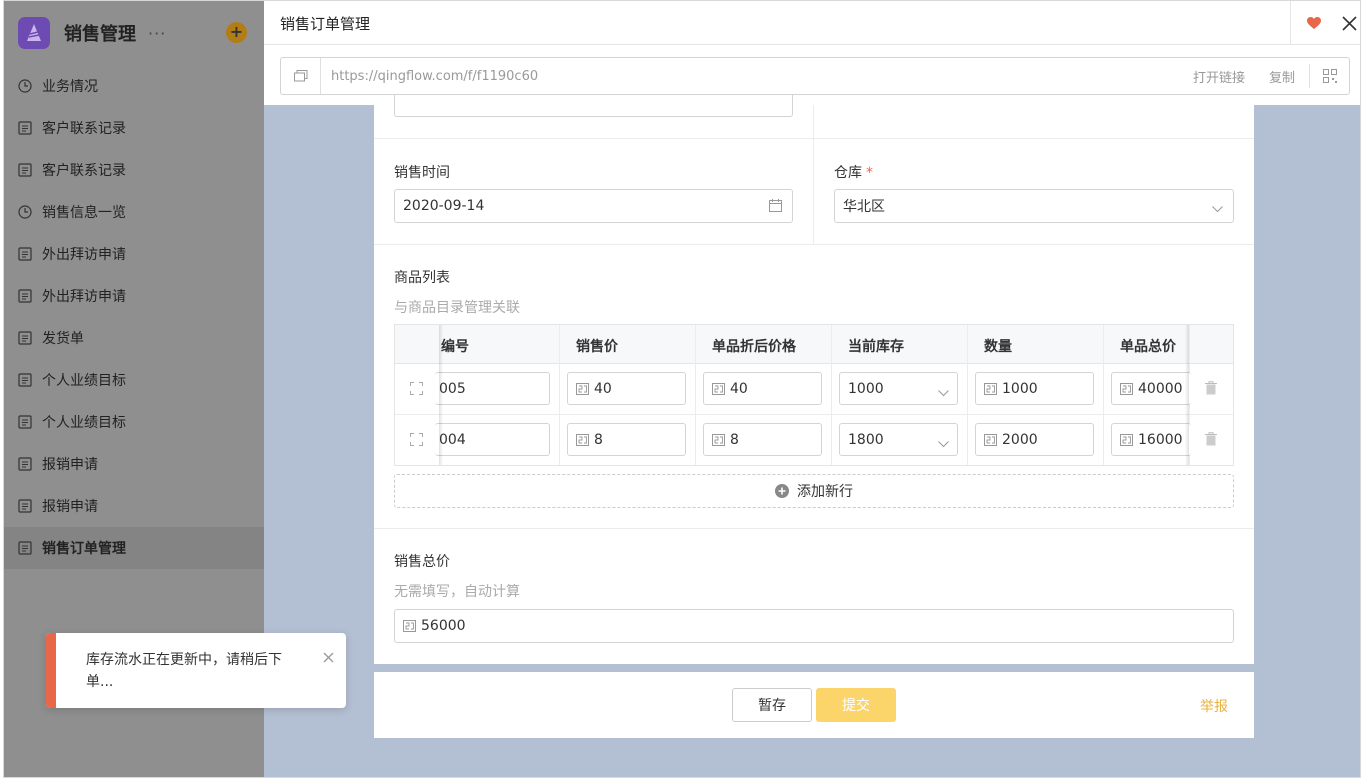 The image size is (1364, 782). I want to click on code-input: 005, so click(492, 388).